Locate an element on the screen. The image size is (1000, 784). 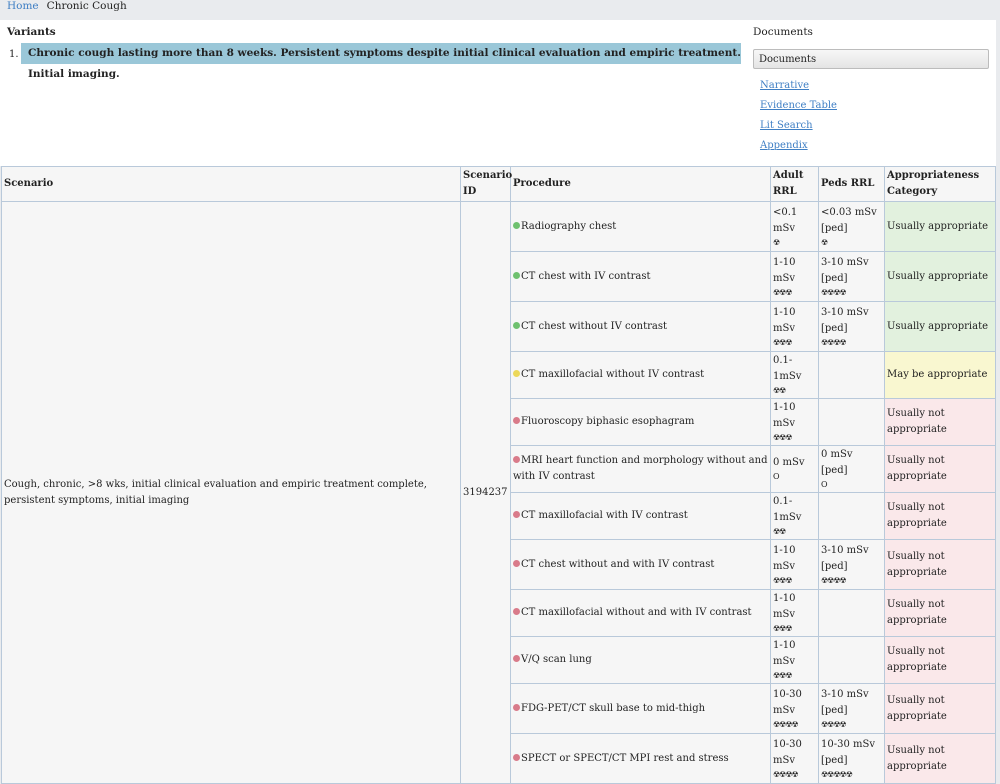
variant-number: 1. is located at coordinates (14, 54).